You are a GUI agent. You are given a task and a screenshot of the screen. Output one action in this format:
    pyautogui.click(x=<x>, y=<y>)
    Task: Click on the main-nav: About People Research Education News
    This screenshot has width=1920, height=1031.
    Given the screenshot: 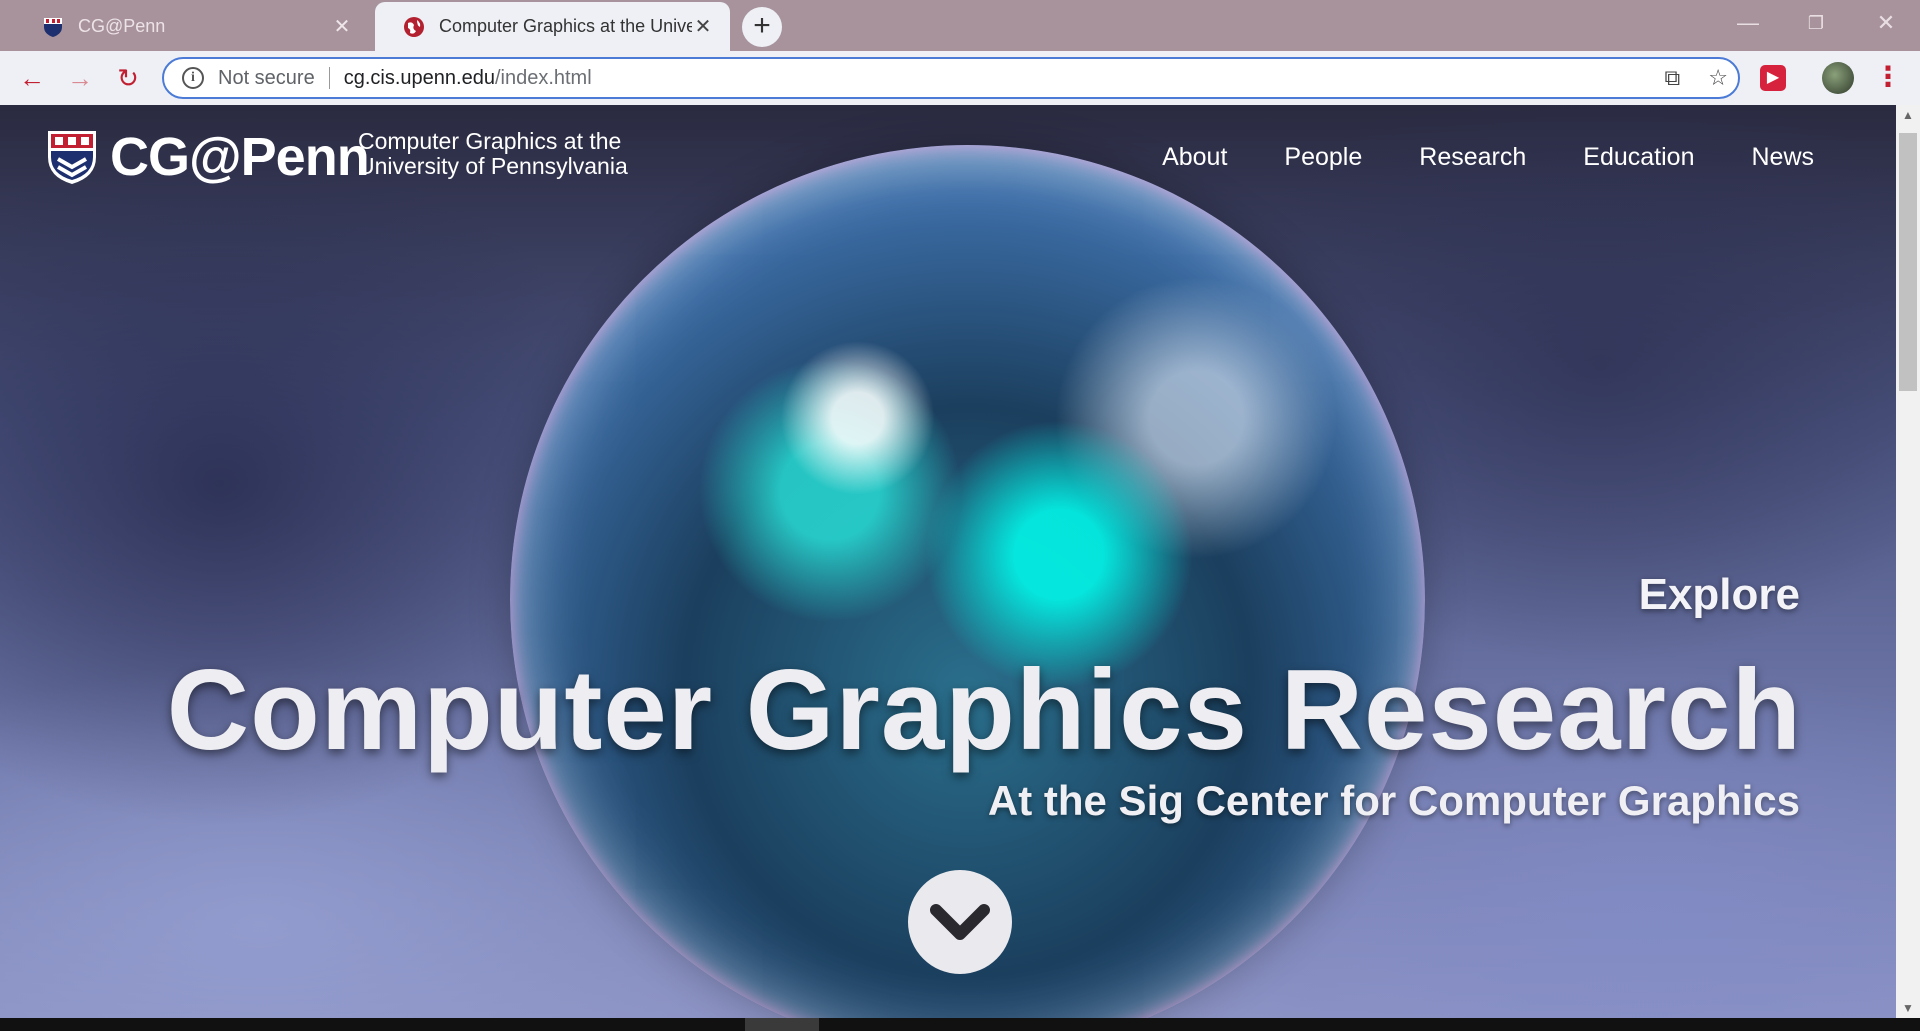 What is the action you would take?
    pyautogui.click(x=1488, y=157)
    